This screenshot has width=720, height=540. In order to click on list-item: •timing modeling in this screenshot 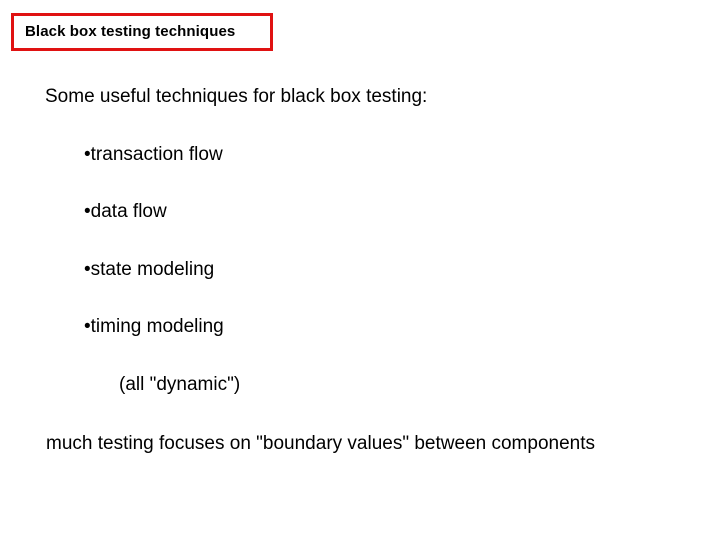, I will do `click(154, 327)`.